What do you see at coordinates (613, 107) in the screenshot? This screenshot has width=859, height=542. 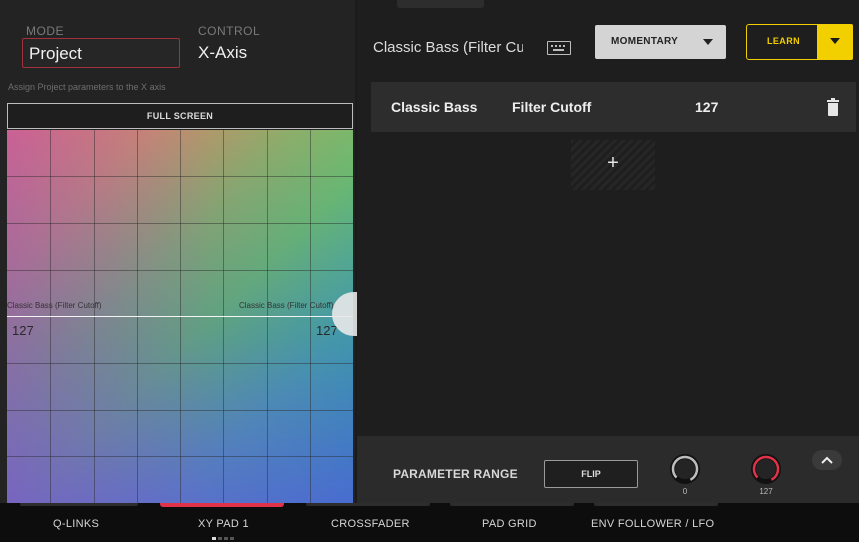 I see `parameter-row: Classic Bass Filter Cutoff 127` at bounding box center [613, 107].